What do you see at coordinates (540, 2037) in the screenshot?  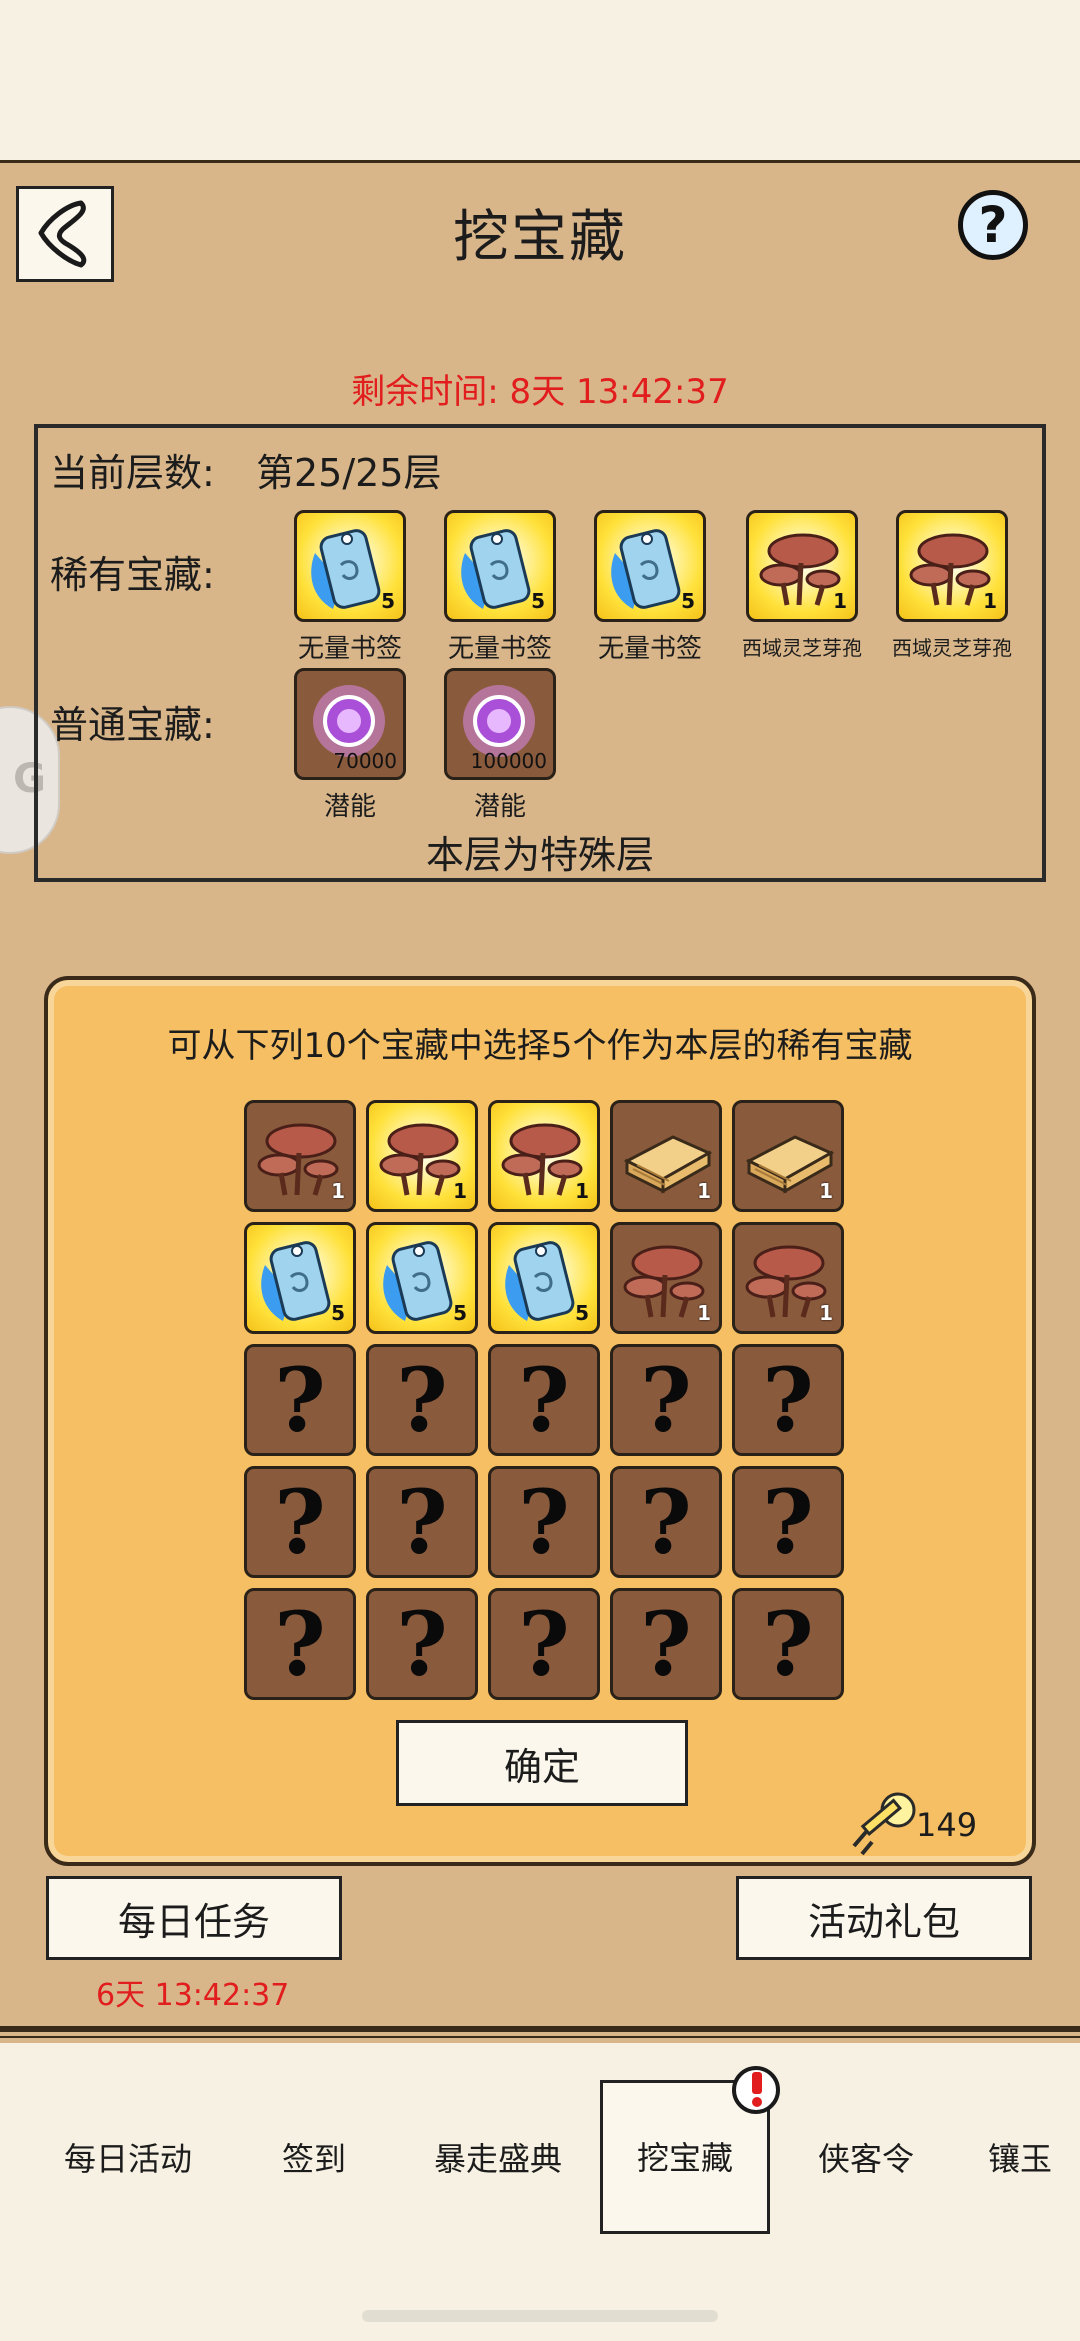 I see `panel-border-thin` at bounding box center [540, 2037].